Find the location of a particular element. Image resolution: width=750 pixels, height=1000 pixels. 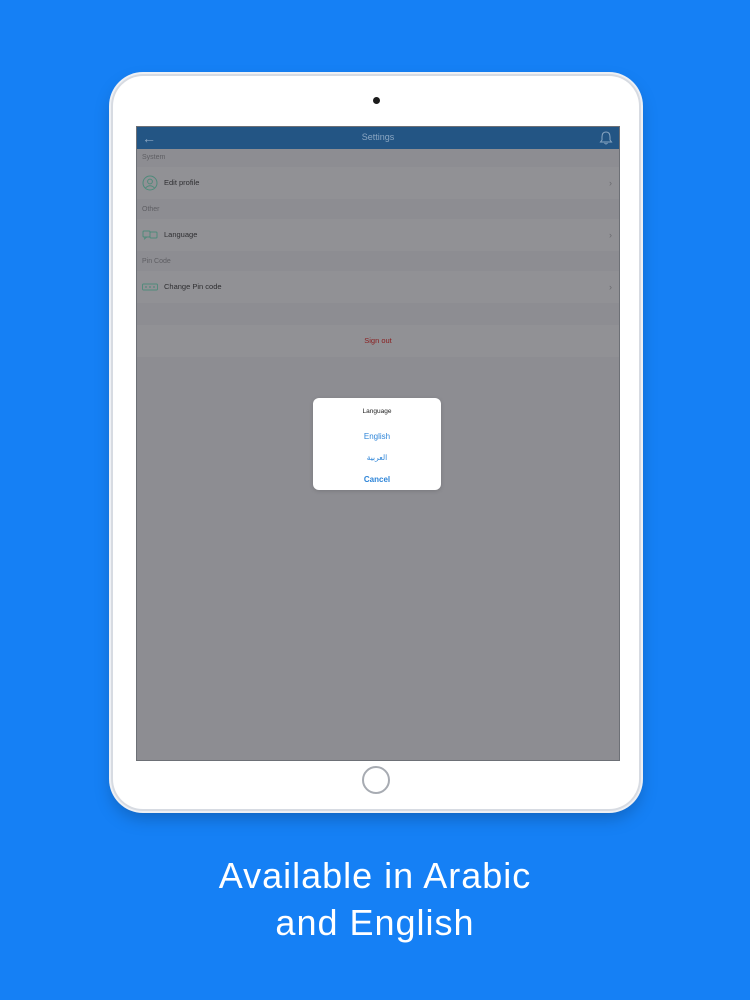

english-option-button: English is located at coordinates (377, 436).